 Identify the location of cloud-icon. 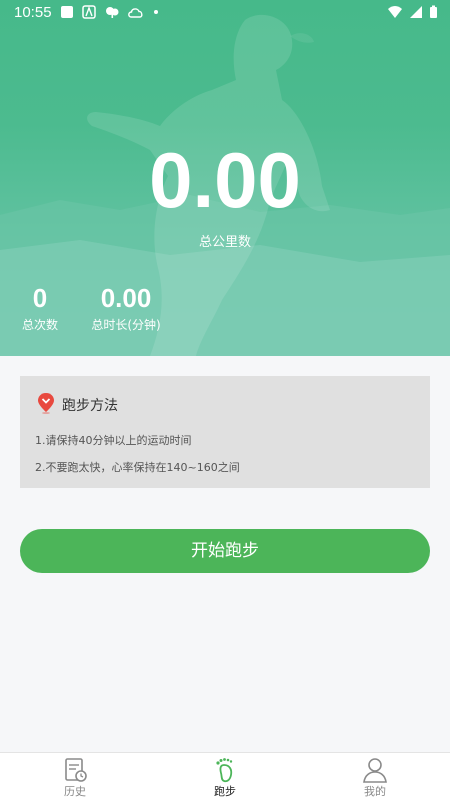
(135, 13).